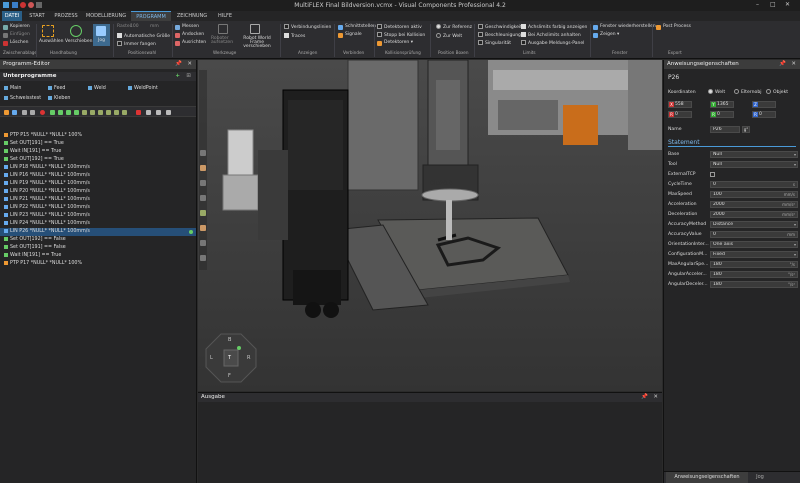 The width and height of the screenshot is (800, 483). Describe the element at coordinates (644, 397) in the screenshot. I see `output-pin-icon: 📌` at that location.